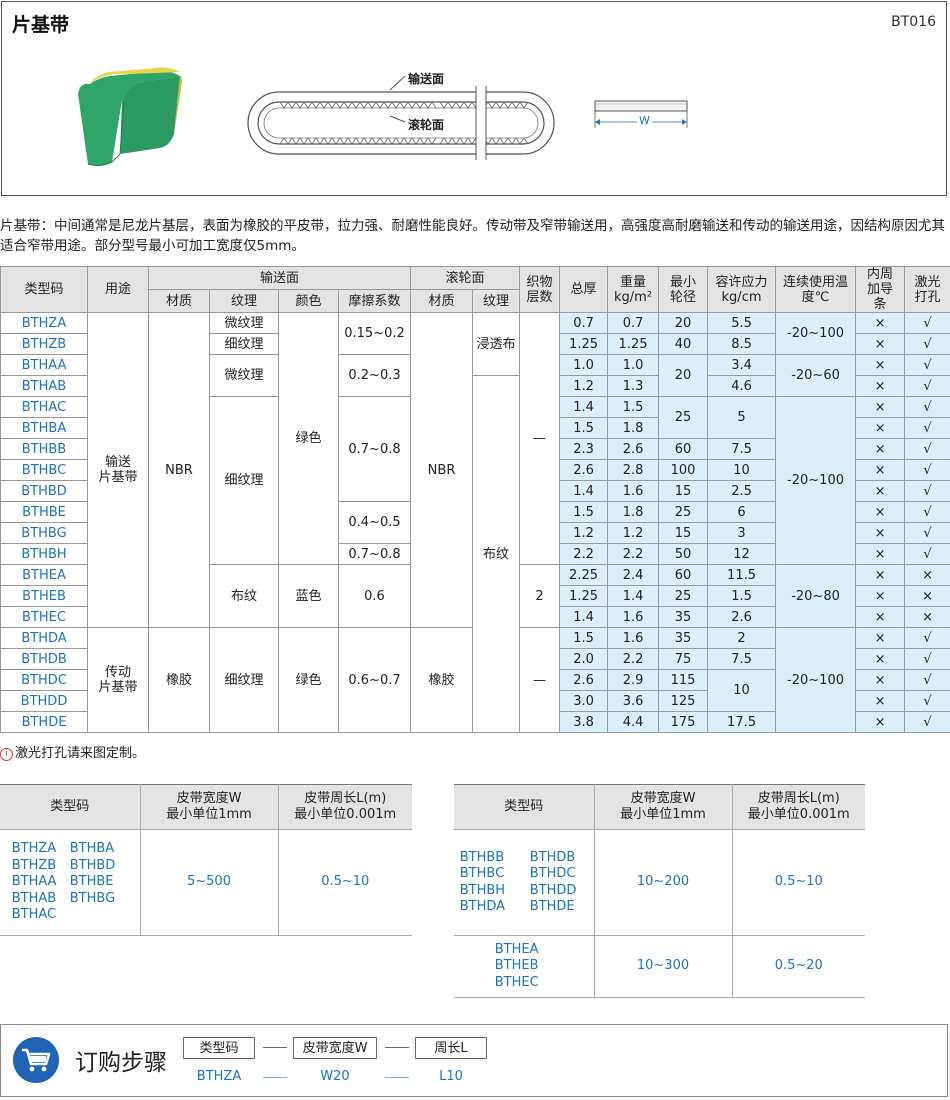  Describe the element at coordinates (44, 407) in the screenshot. I see `model-code: BTHAC` at that location.